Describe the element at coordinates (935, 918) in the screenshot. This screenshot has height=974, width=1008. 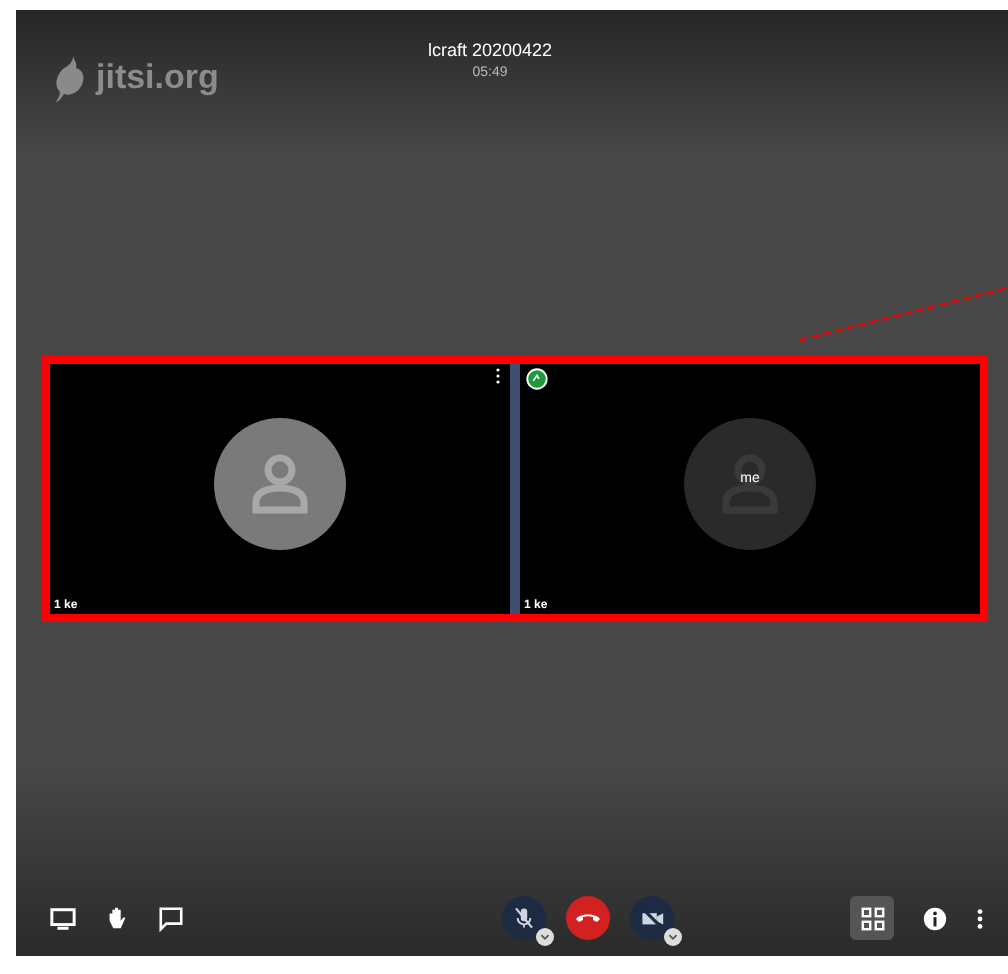
I see `info-icon` at that location.